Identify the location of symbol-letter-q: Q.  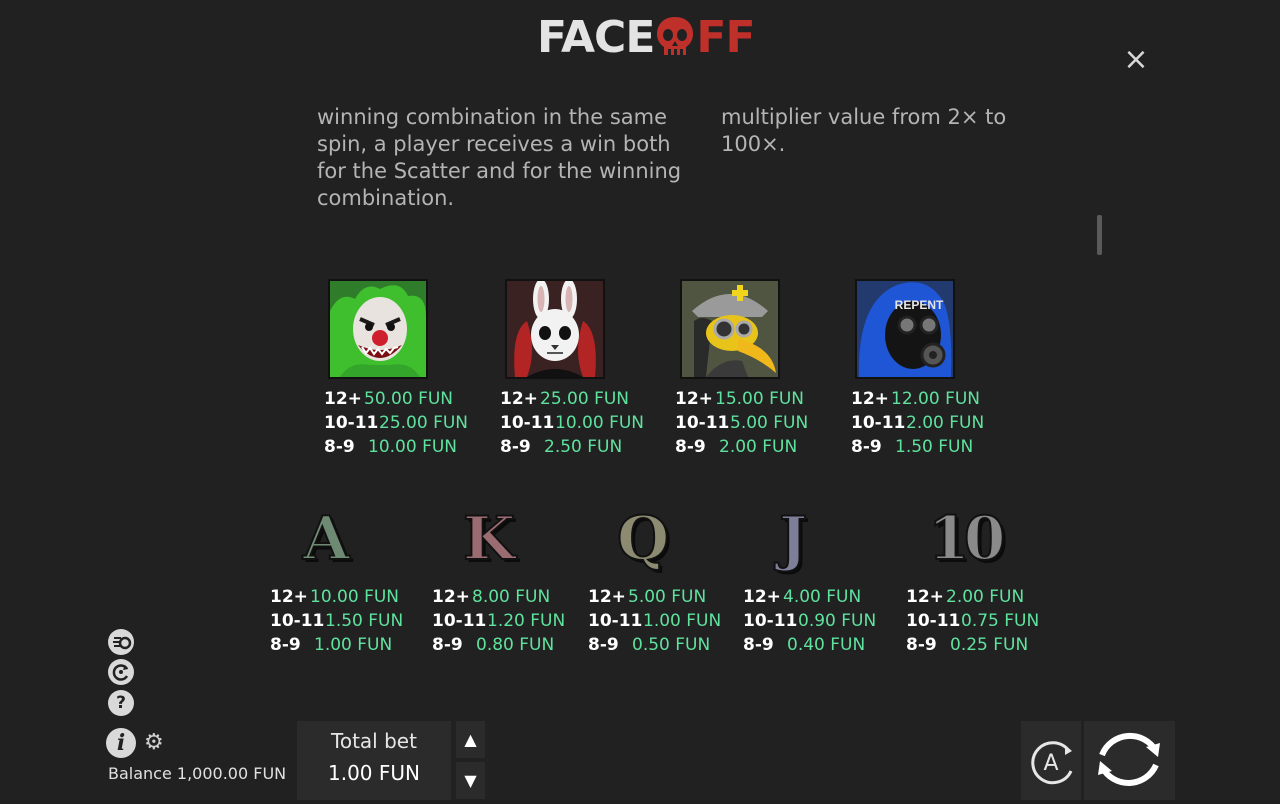
(643, 539).